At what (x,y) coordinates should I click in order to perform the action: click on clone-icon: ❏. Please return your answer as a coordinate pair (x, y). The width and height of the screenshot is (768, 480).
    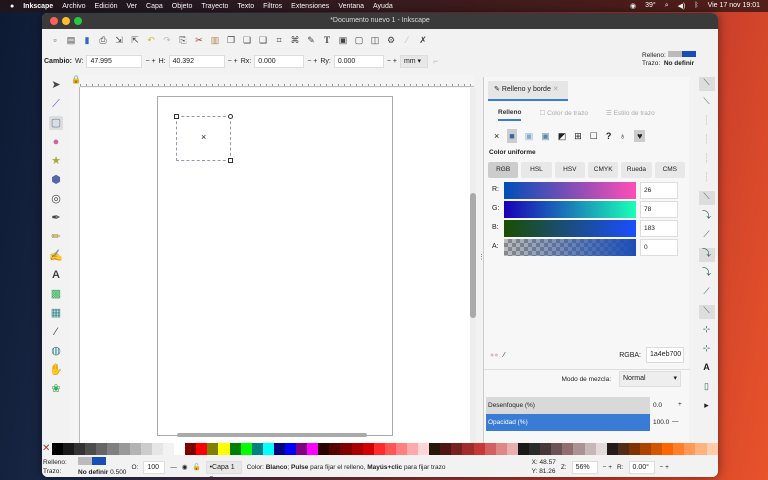
    Looking at the image, I should click on (247, 40).